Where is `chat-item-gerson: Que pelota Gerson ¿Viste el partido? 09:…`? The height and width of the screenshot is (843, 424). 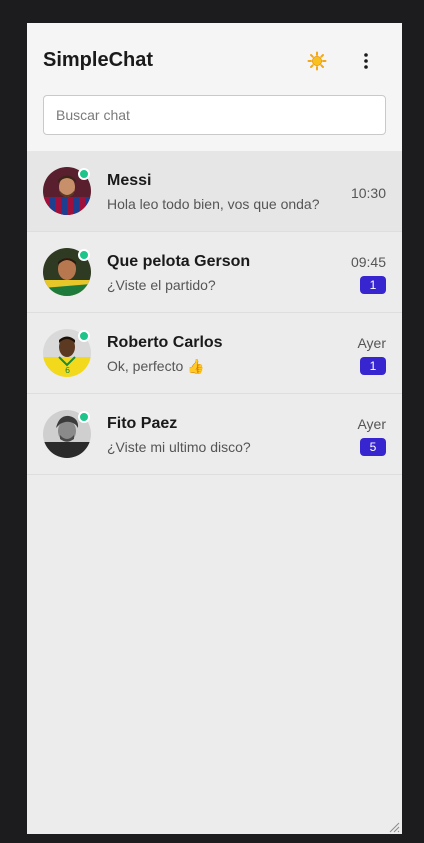 chat-item-gerson: Que pelota Gerson ¿Viste el partido? 09:… is located at coordinates (214, 272).